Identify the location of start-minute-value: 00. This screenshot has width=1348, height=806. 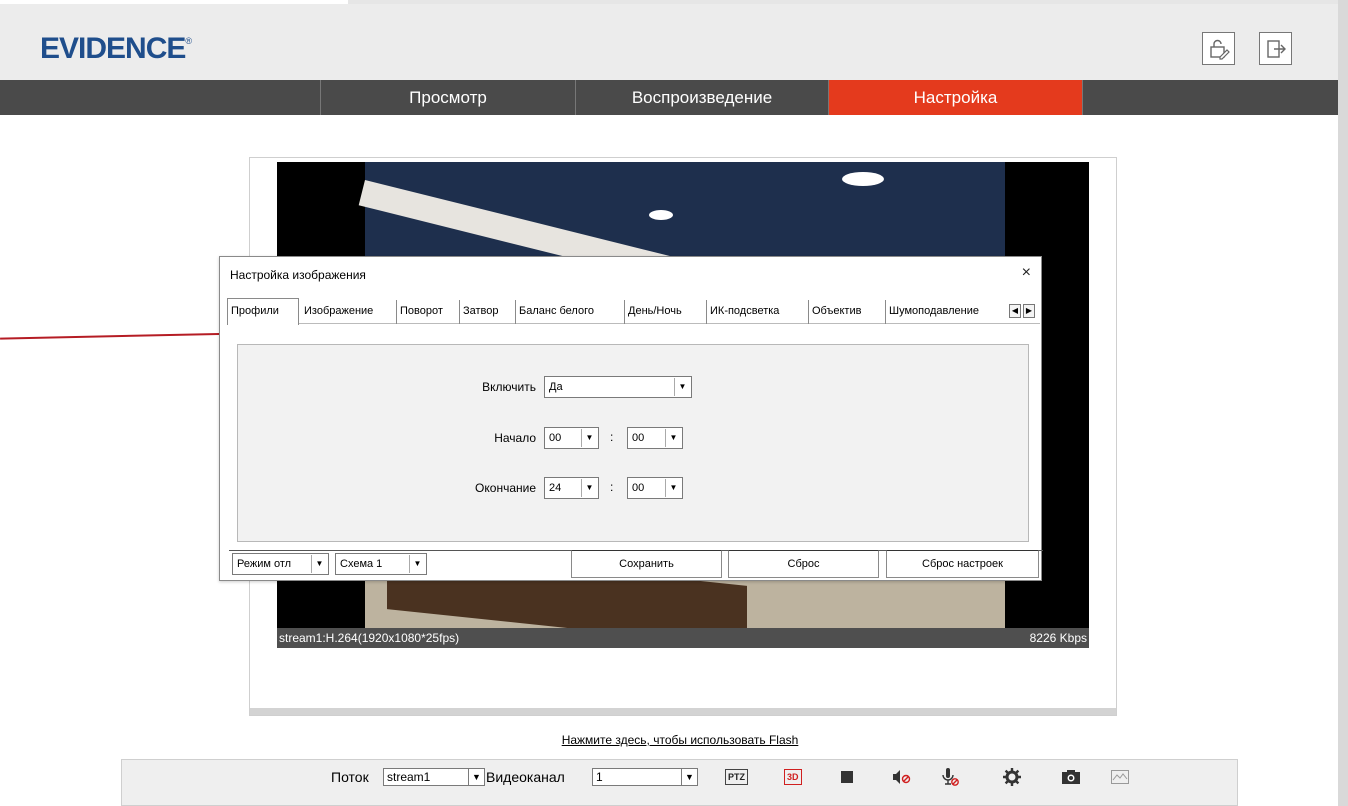
(638, 438).